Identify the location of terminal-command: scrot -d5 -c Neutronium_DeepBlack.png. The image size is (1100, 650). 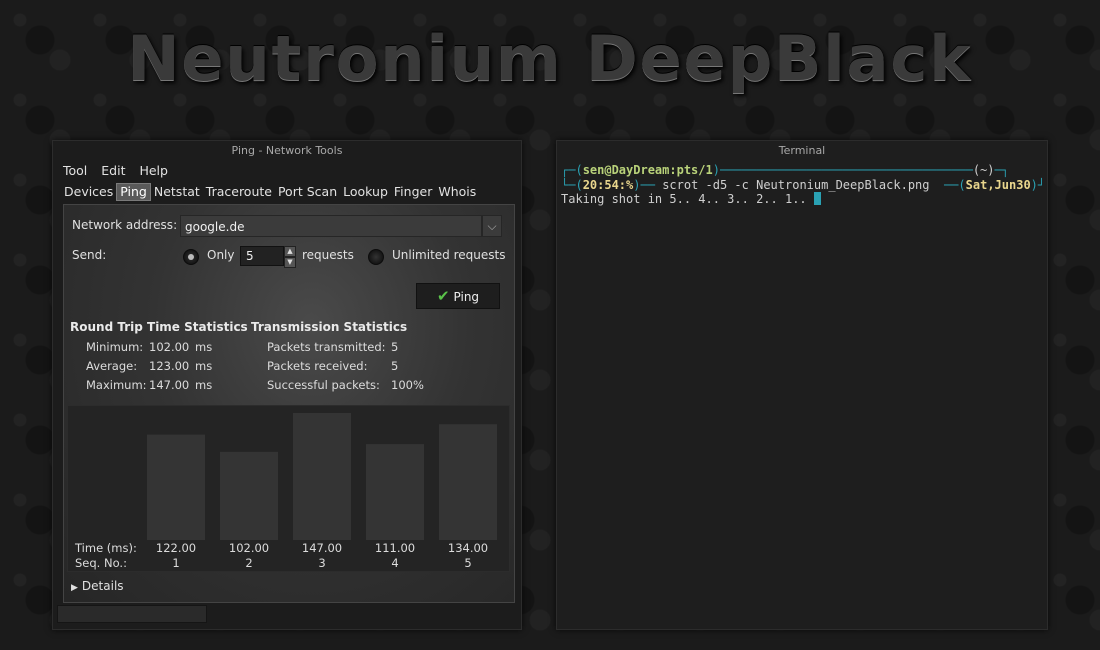
(796, 184).